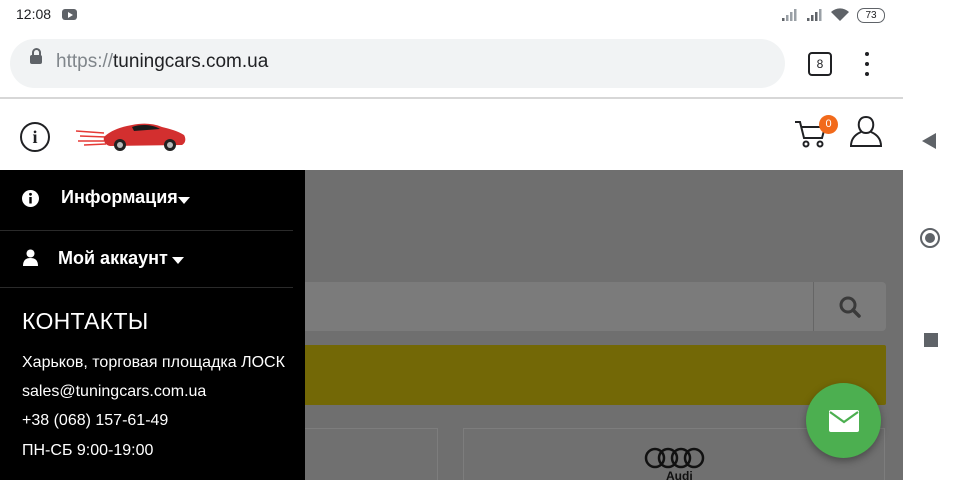 This screenshot has width=960, height=480. I want to click on cart-count-badge: 0, so click(828, 124).